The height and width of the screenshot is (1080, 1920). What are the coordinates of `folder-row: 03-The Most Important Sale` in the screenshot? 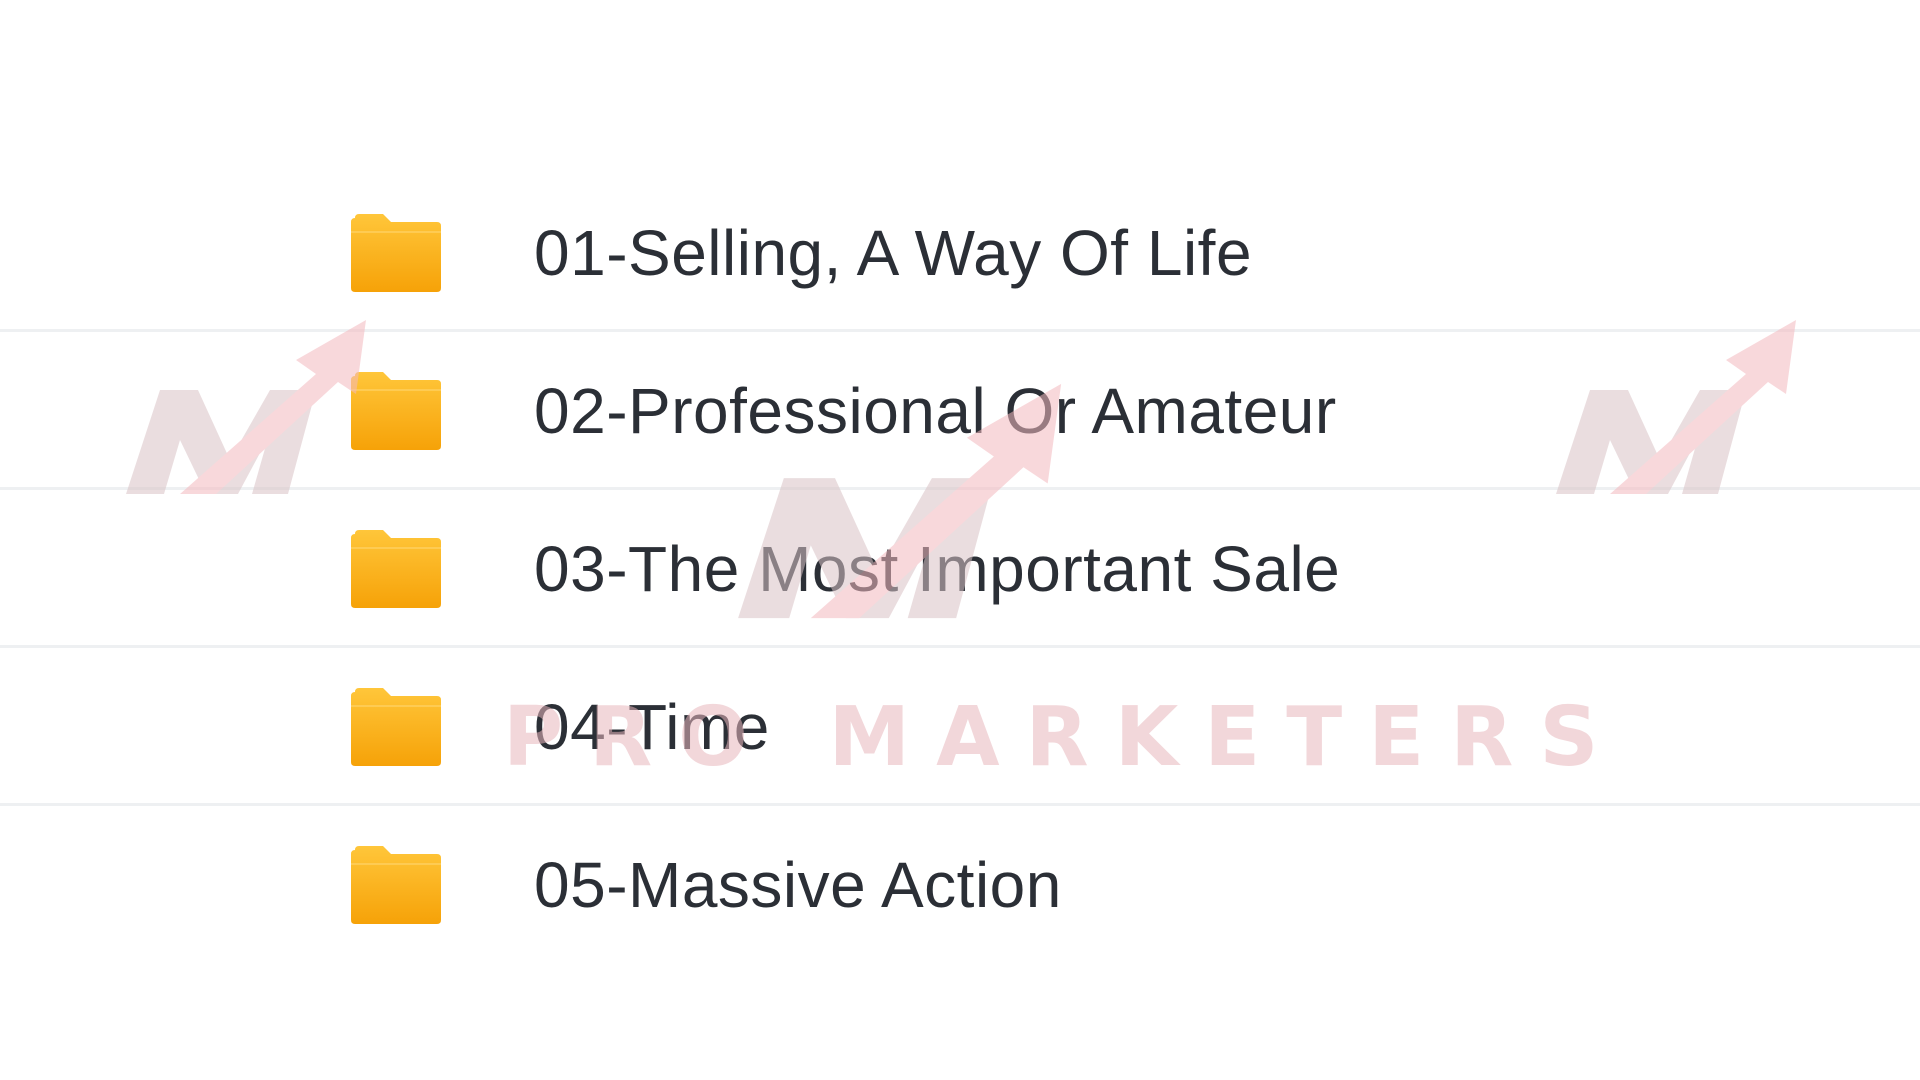 It's located at (960, 569).